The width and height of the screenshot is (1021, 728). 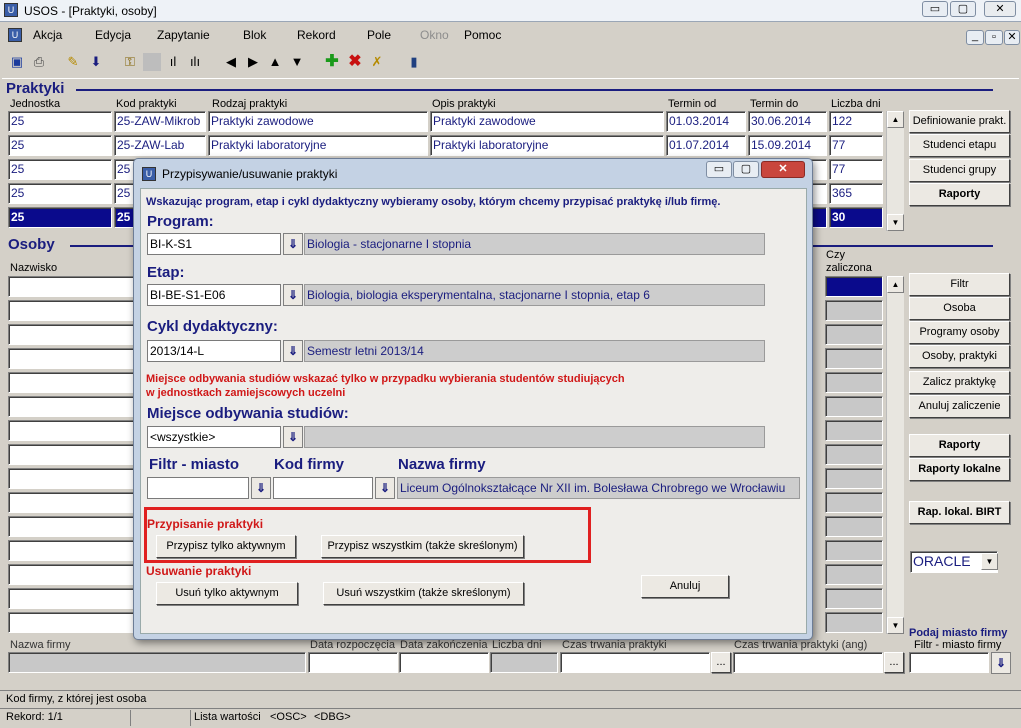 What do you see at coordinates (547, 121) in the screenshot?
I see `table-cell: Praktyki zawodowe` at bounding box center [547, 121].